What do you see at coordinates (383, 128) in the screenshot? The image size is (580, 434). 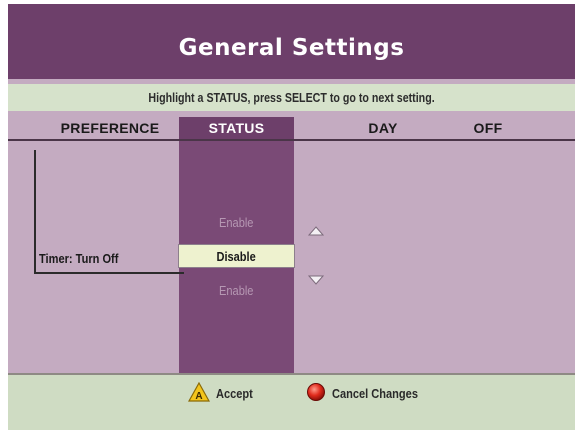 I see `column-header-day: DAY` at bounding box center [383, 128].